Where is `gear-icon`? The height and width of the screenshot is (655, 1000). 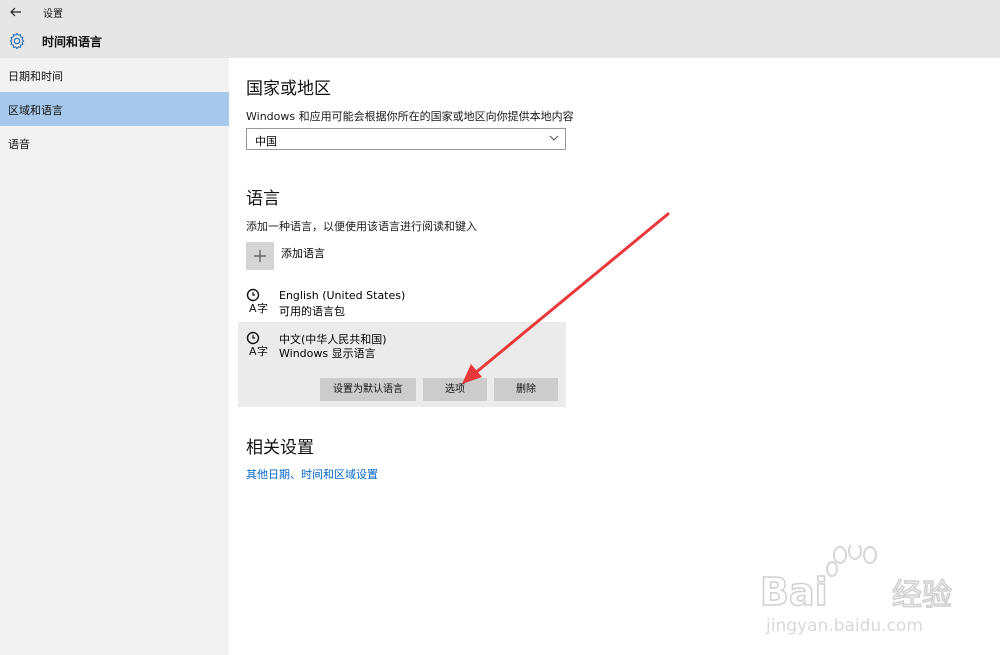
gear-icon is located at coordinates (17, 41).